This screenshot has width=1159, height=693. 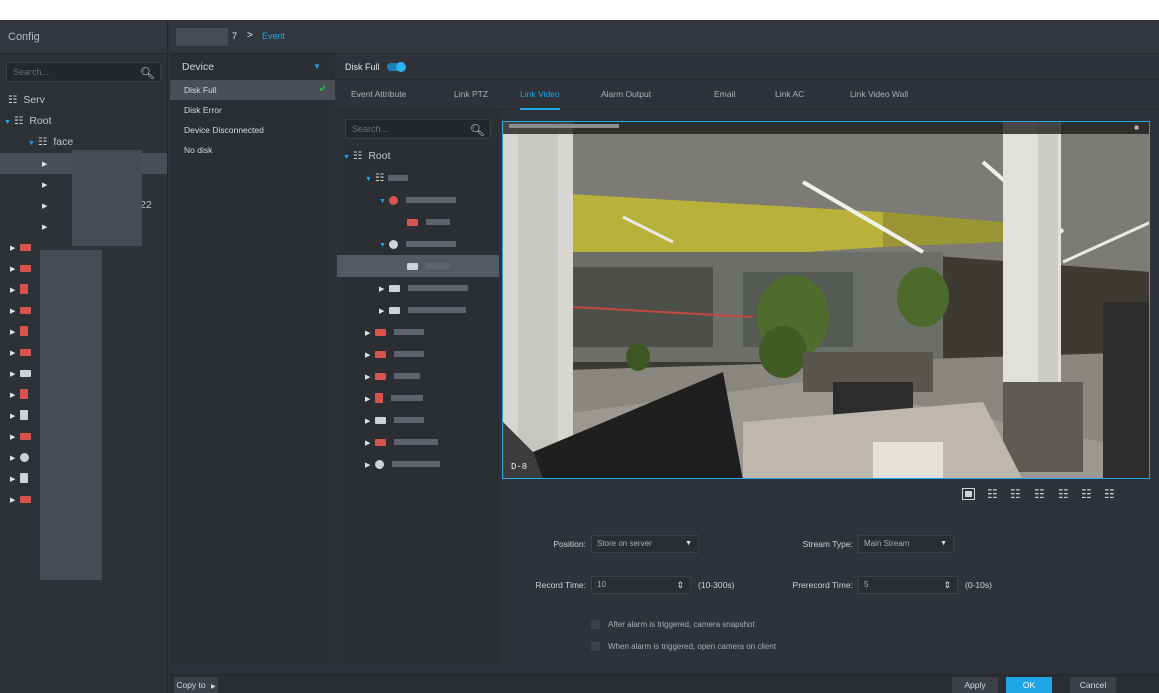 I want to click on position-select: Store on server ▼, so click(x=645, y=544).